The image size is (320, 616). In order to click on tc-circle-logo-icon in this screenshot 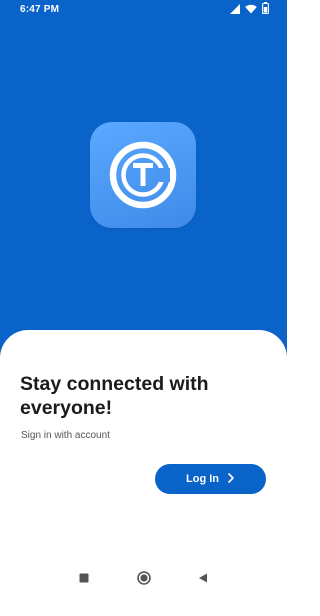, I will do `click(143, 175)`.